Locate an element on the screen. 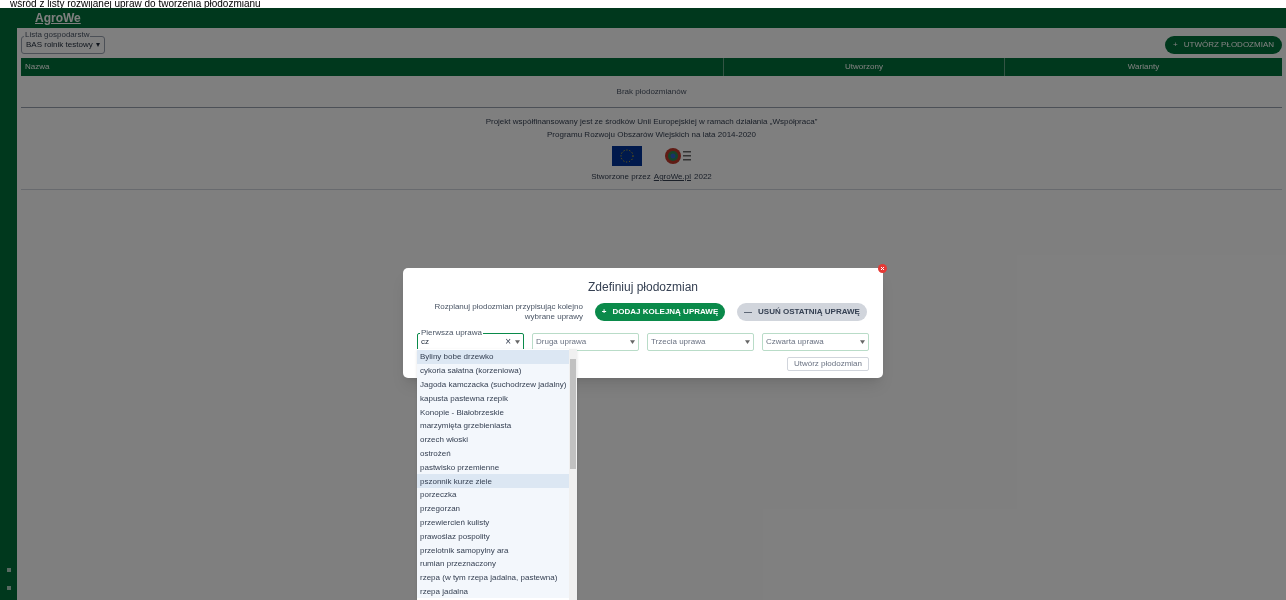 The image size is (1286, 600). dropdown-option: kapusta pastewna rzepik is located at coordinates (493, 398).